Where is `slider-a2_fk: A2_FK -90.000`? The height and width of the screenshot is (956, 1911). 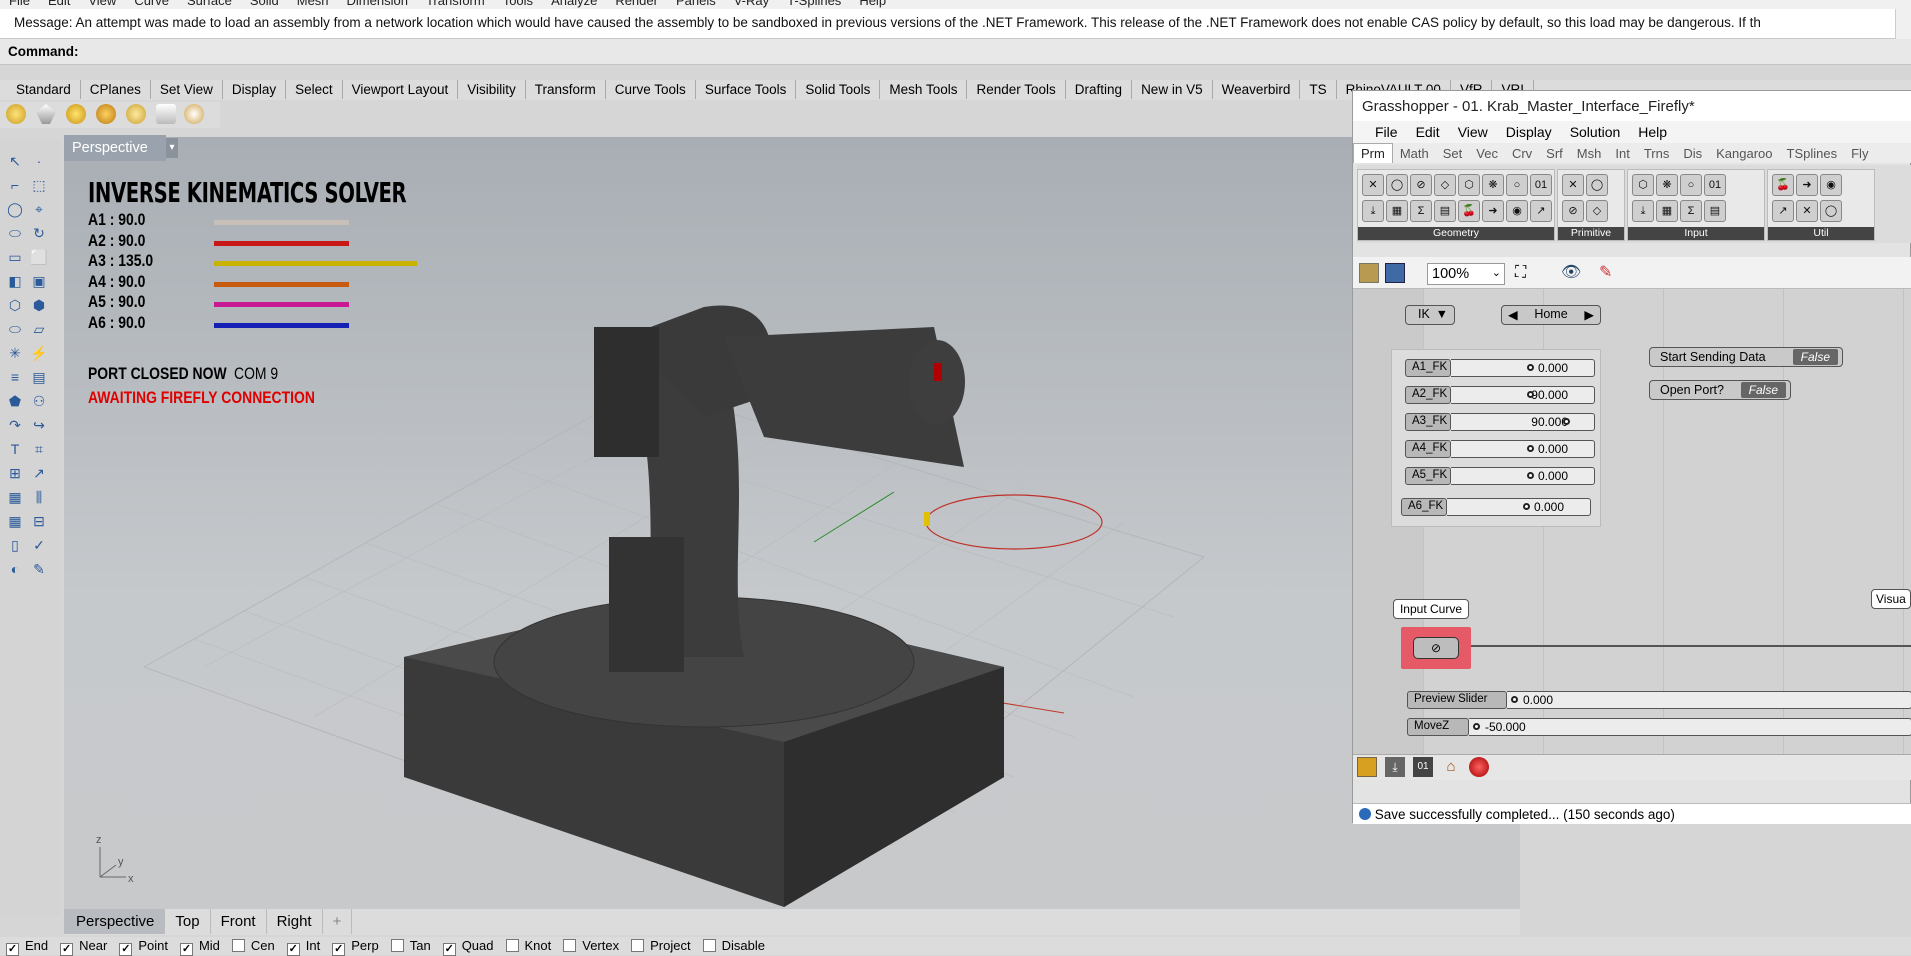
slider-a2_fk: A2_FK -90.000 is located at coordinates (1500, 395).